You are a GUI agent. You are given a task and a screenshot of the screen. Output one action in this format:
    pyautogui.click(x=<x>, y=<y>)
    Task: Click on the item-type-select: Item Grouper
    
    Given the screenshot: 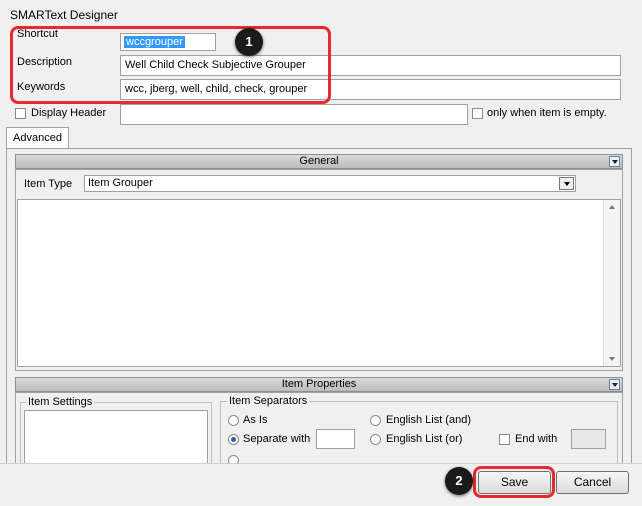 What is the action you would take?
    pyautogui.click(x=330, y=183)
    